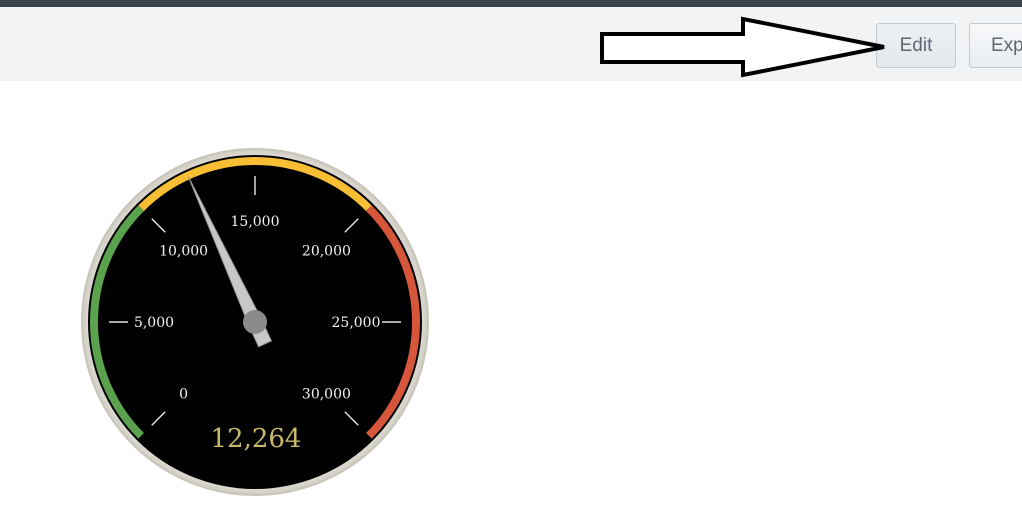 The height and width of the screenshot is (510, 1022). Describe the element at coordinates (995, 45) in the screenshot. I see `export-button: Export` at that location.